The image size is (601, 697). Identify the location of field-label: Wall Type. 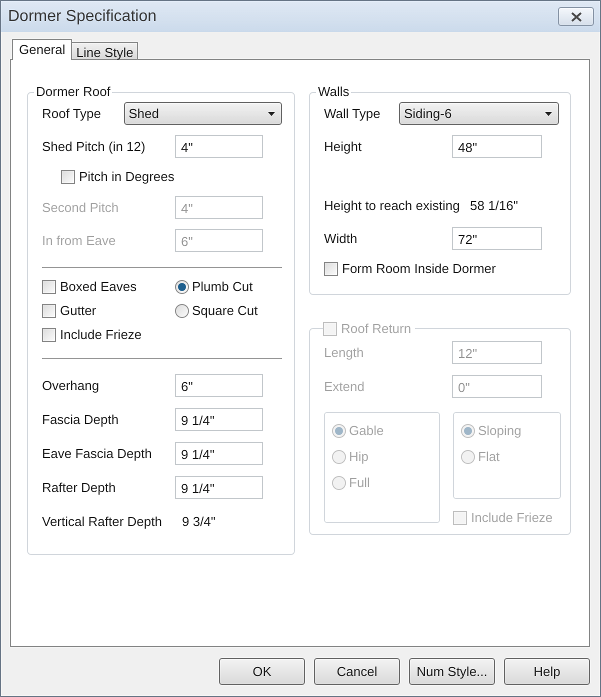
(353, 113).